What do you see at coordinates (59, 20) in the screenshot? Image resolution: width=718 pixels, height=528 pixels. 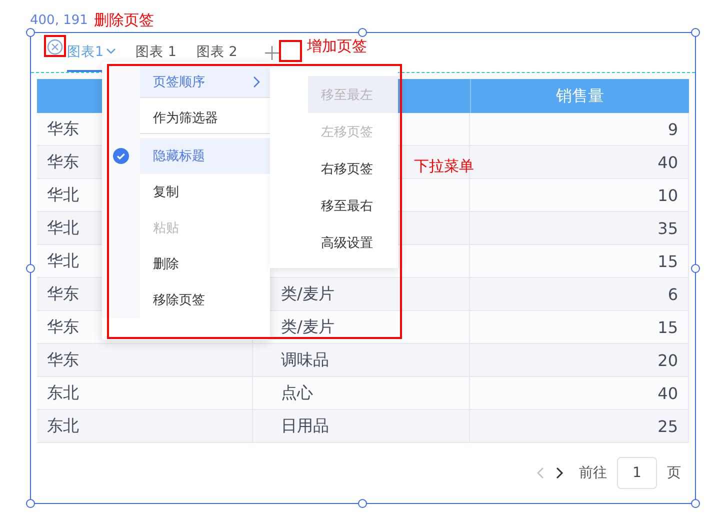 I see `coordinate-label: 400, 191` at bounding box center [59, 20].